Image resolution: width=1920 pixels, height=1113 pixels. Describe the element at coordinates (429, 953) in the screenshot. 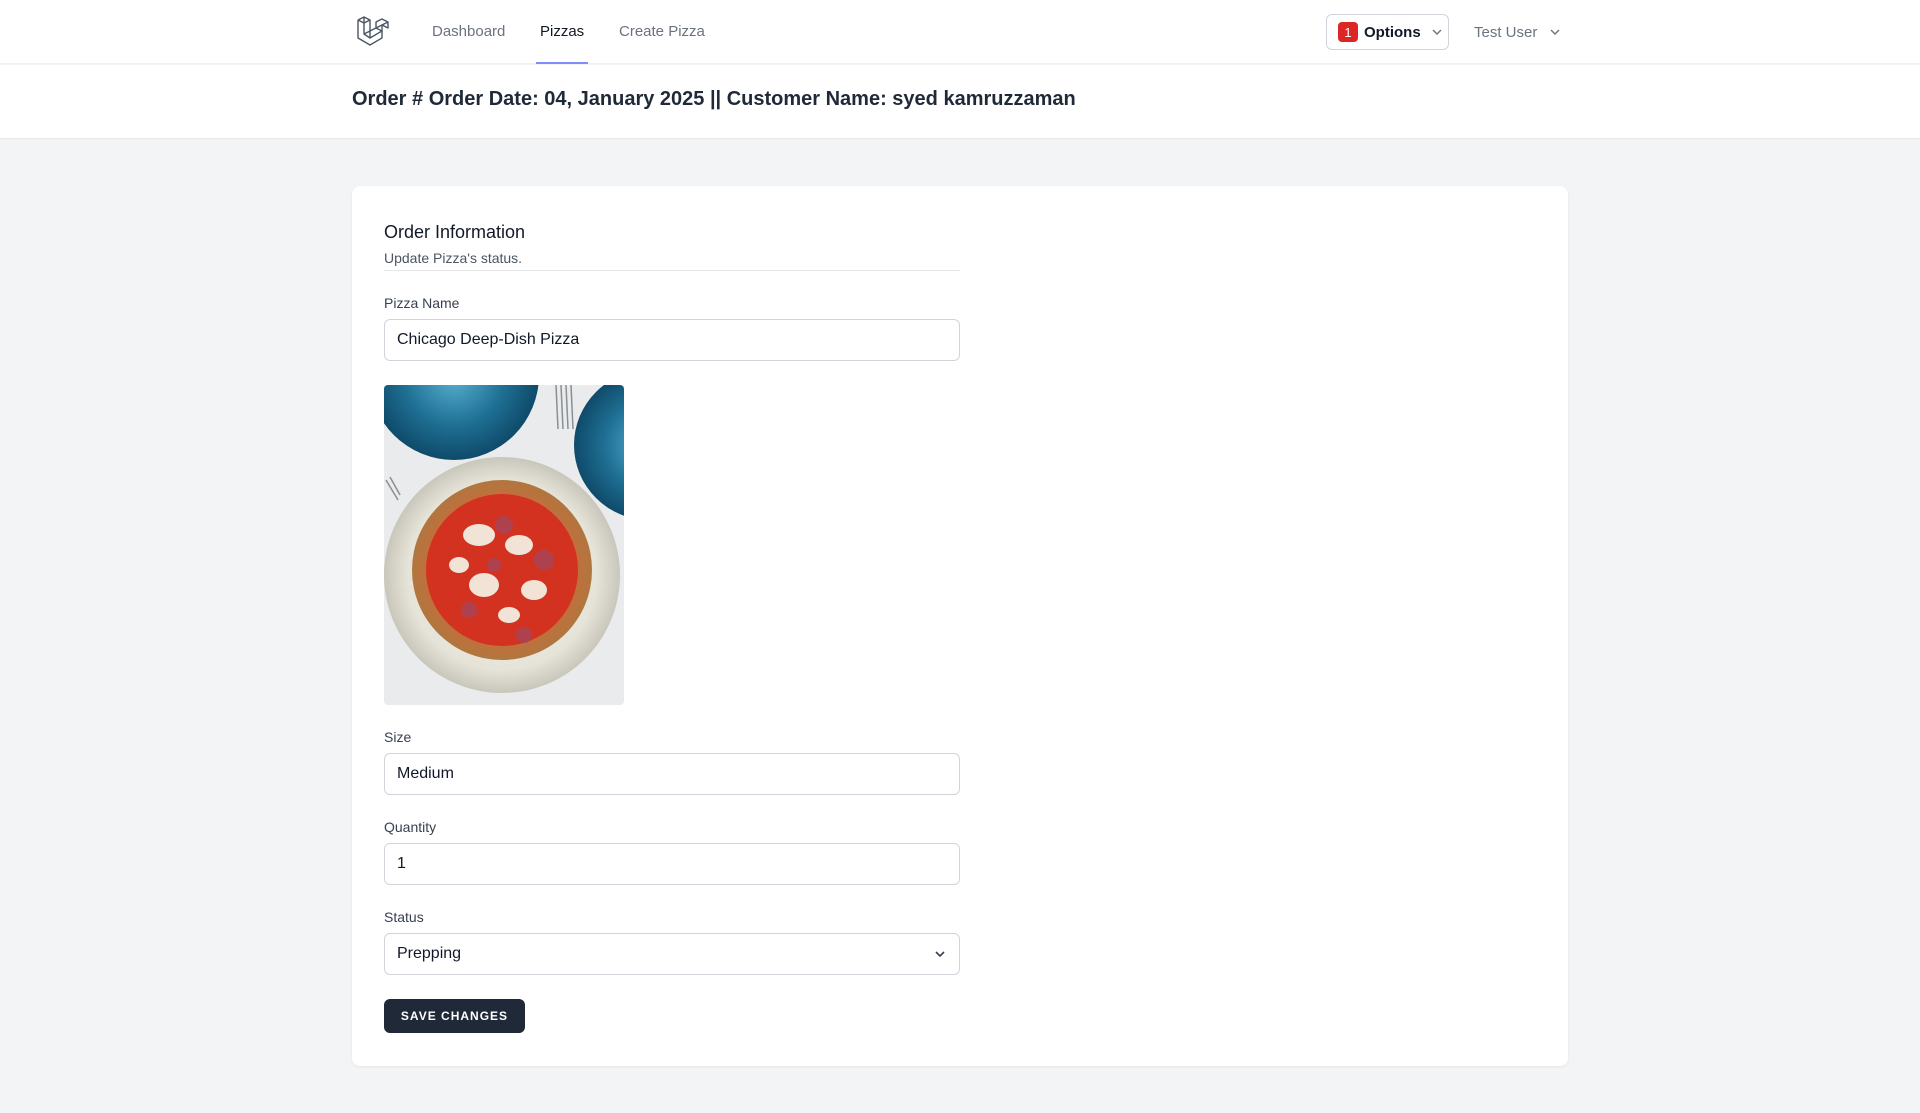

I see `status-select-value: Prepping` at that location.